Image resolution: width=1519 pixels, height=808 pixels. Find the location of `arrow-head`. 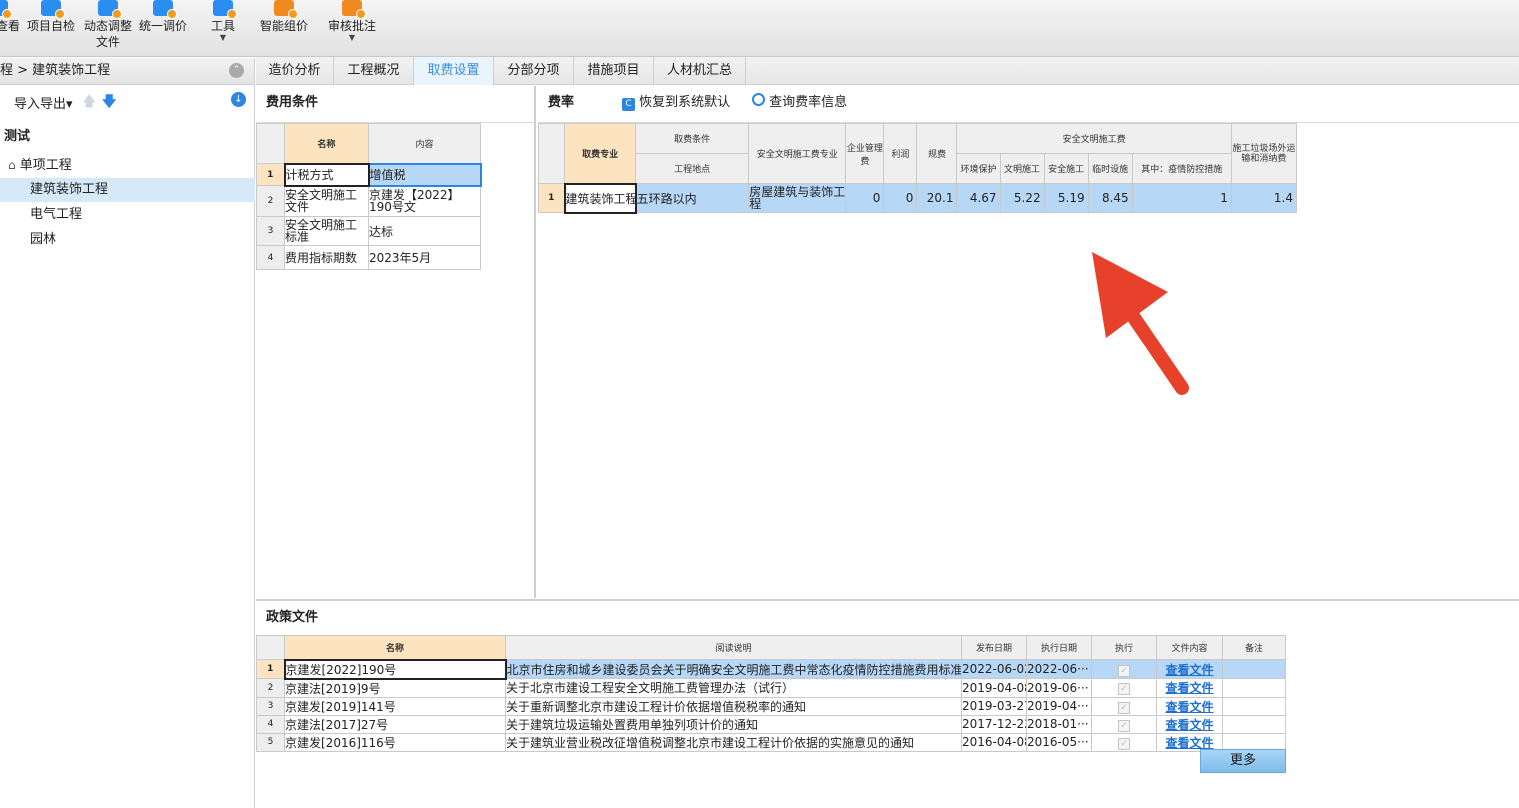

arrow-head is located at coordinates (1130, 295).